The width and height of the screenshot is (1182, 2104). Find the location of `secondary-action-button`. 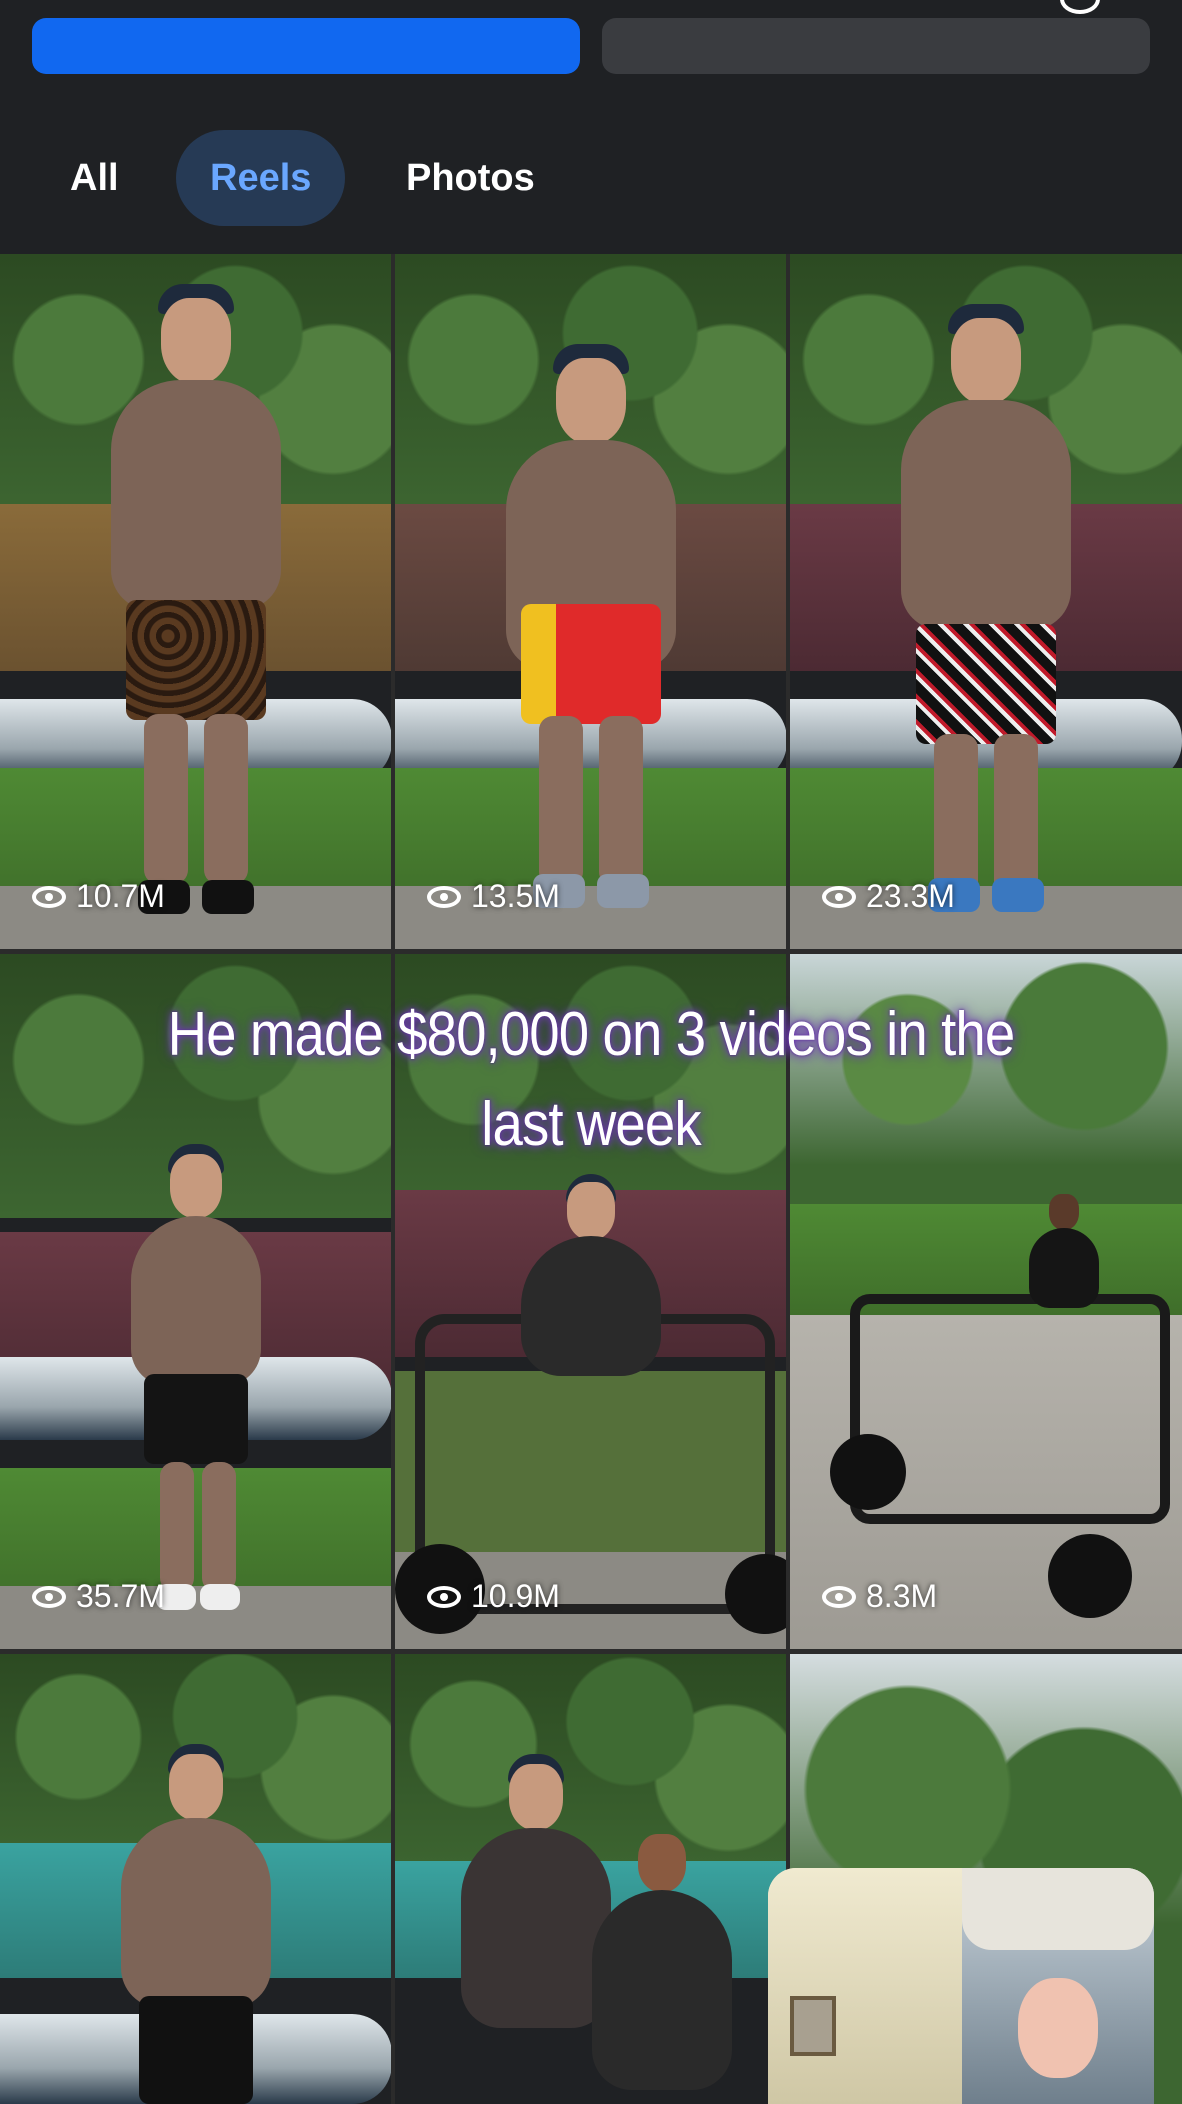

secondary-action-button is located at coordinates (876, 46).